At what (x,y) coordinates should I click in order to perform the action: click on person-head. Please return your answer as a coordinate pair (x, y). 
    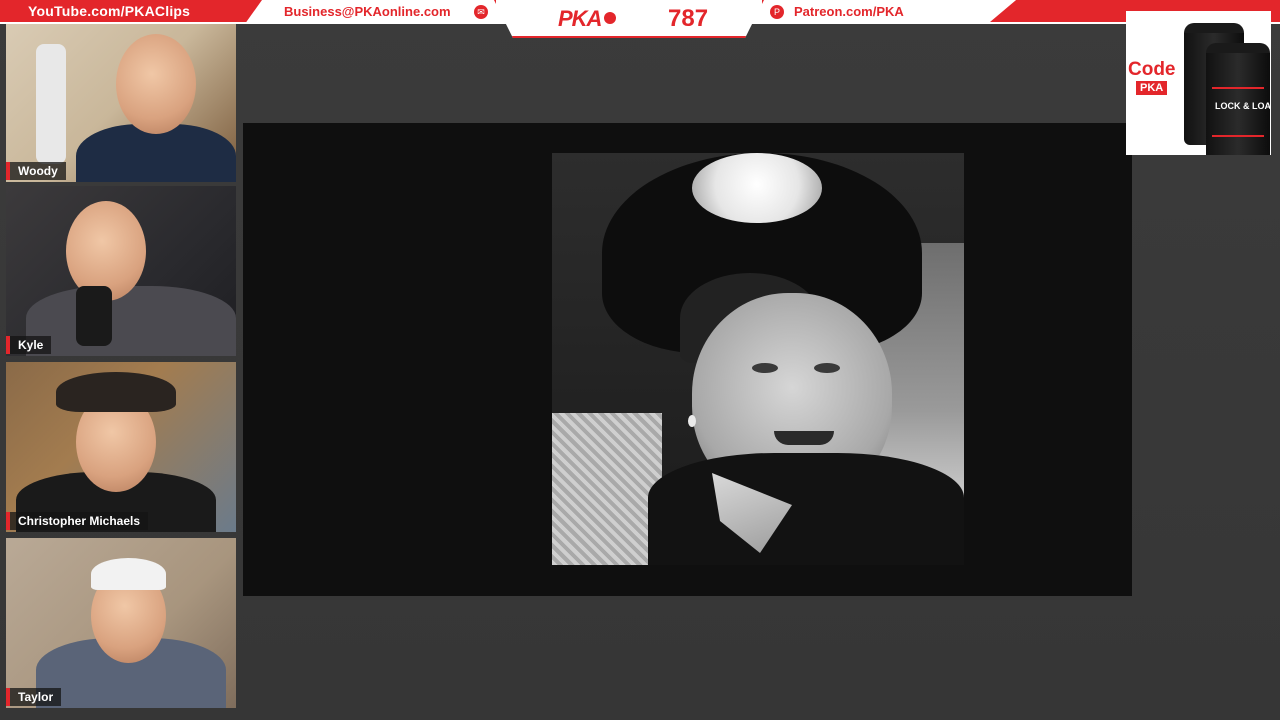
    Looking at the image, I should click on (156, 84).